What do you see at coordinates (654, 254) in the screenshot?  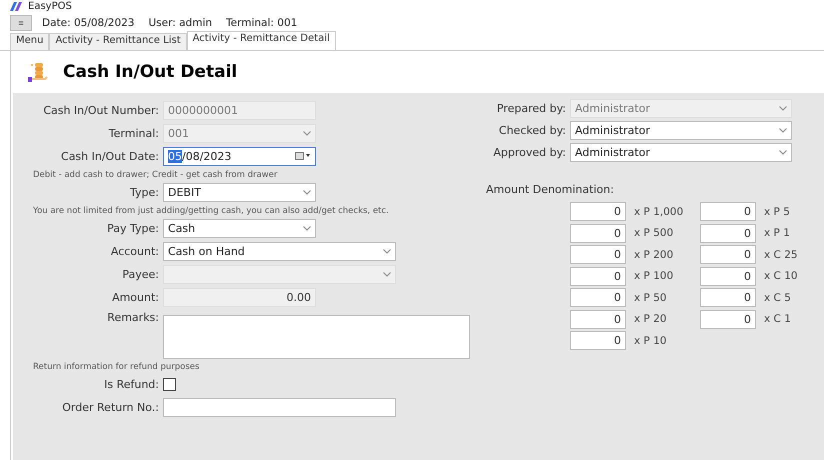 I see `denomination-label: x P 200` at bounding box center [654, 254].